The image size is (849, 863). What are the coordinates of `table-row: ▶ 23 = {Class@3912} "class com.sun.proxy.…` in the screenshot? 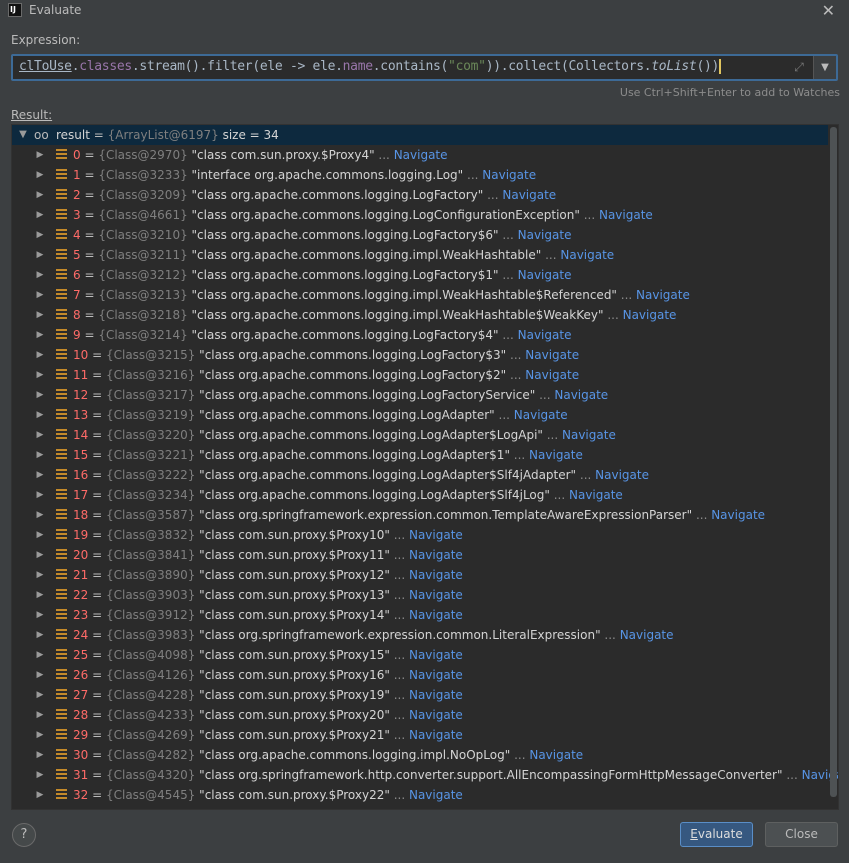 It's located at (420, 615).